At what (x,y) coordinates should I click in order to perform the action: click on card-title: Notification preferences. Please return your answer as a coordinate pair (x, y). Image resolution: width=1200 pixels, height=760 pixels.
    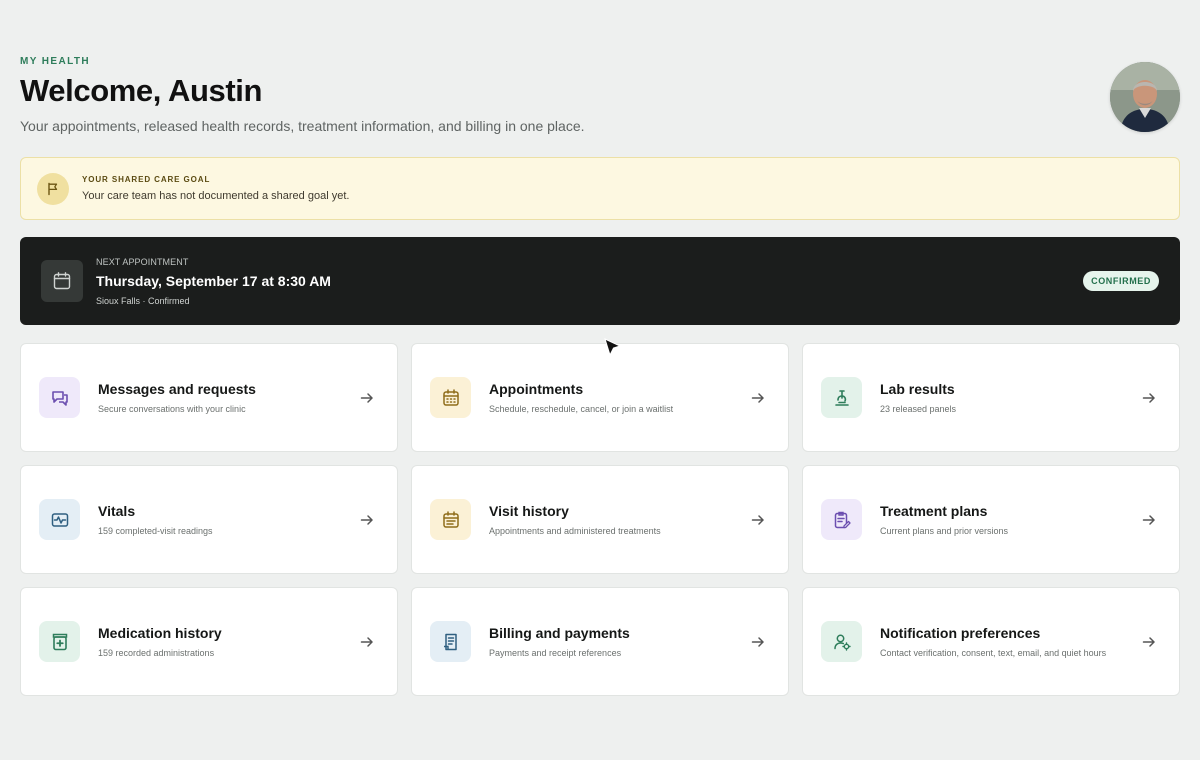
    Looking at the image, I should click on (960, 633).